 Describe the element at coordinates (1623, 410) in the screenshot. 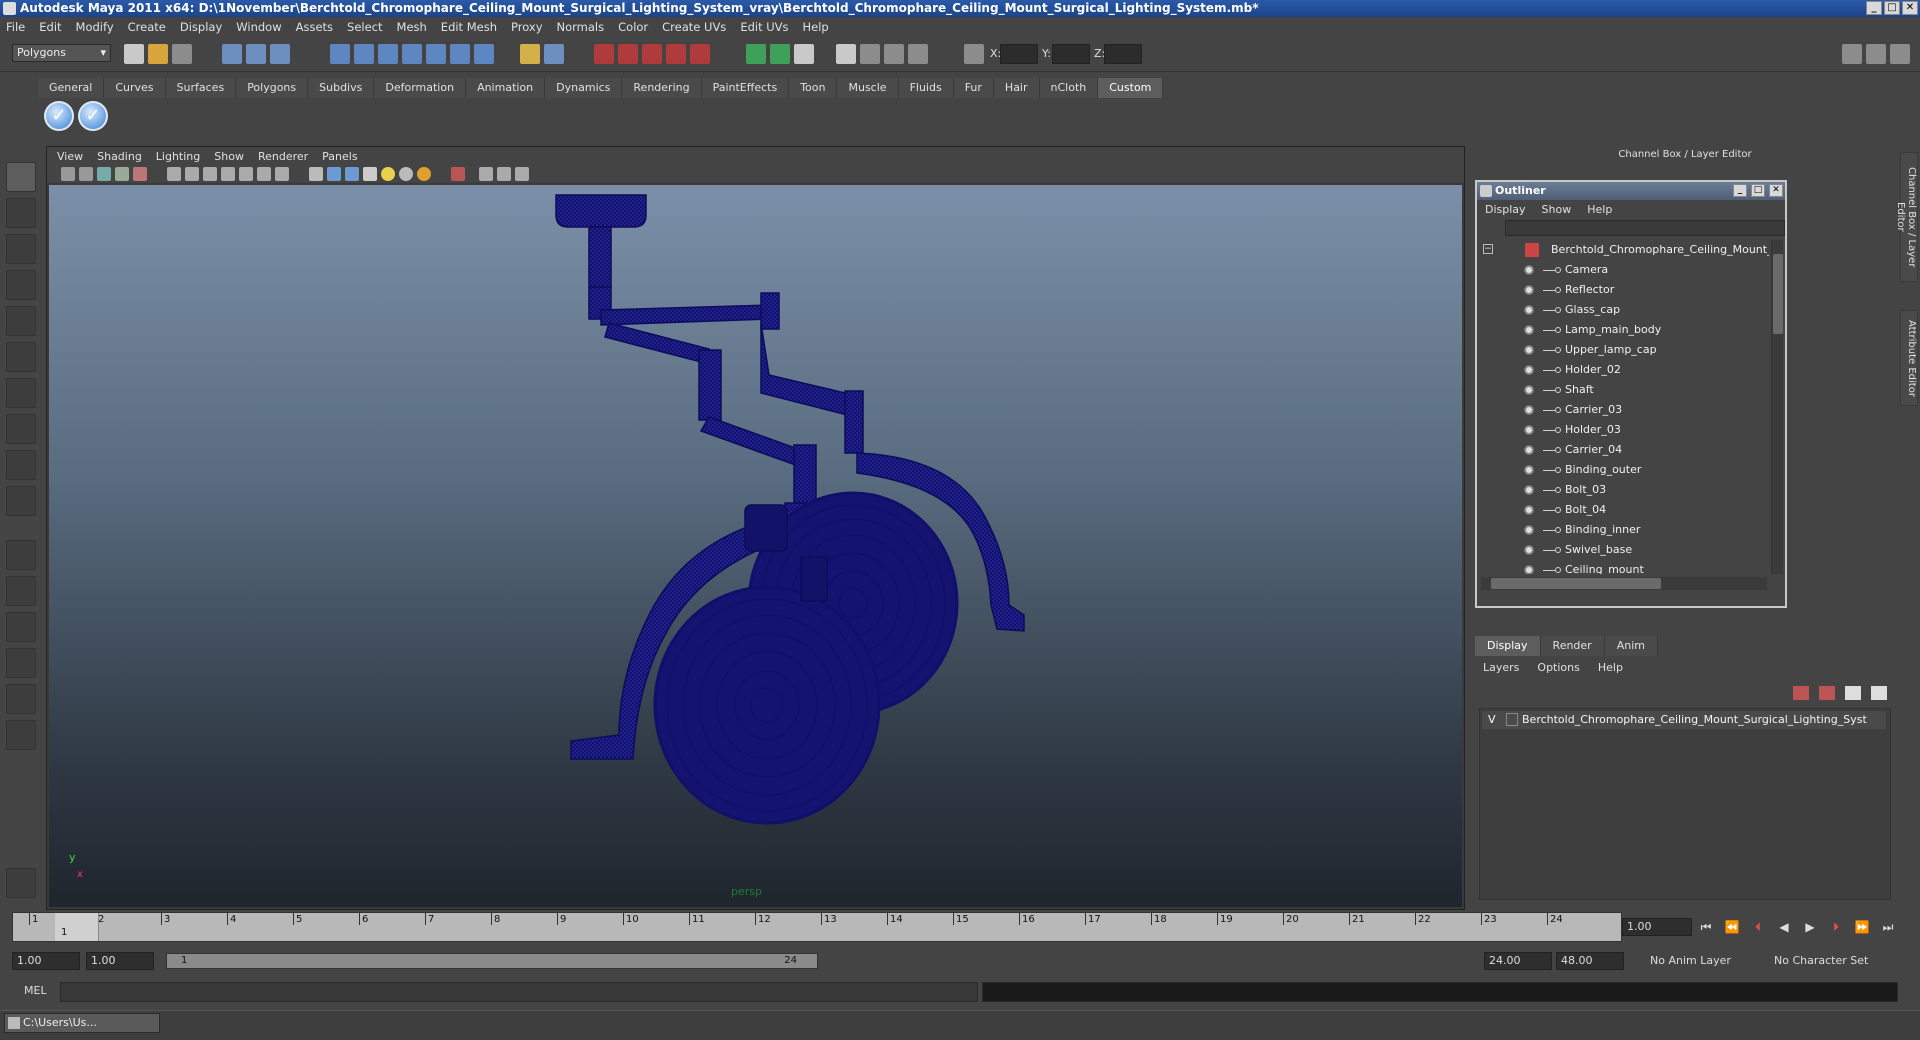

I see `list-item: Carrier_03` at that location.